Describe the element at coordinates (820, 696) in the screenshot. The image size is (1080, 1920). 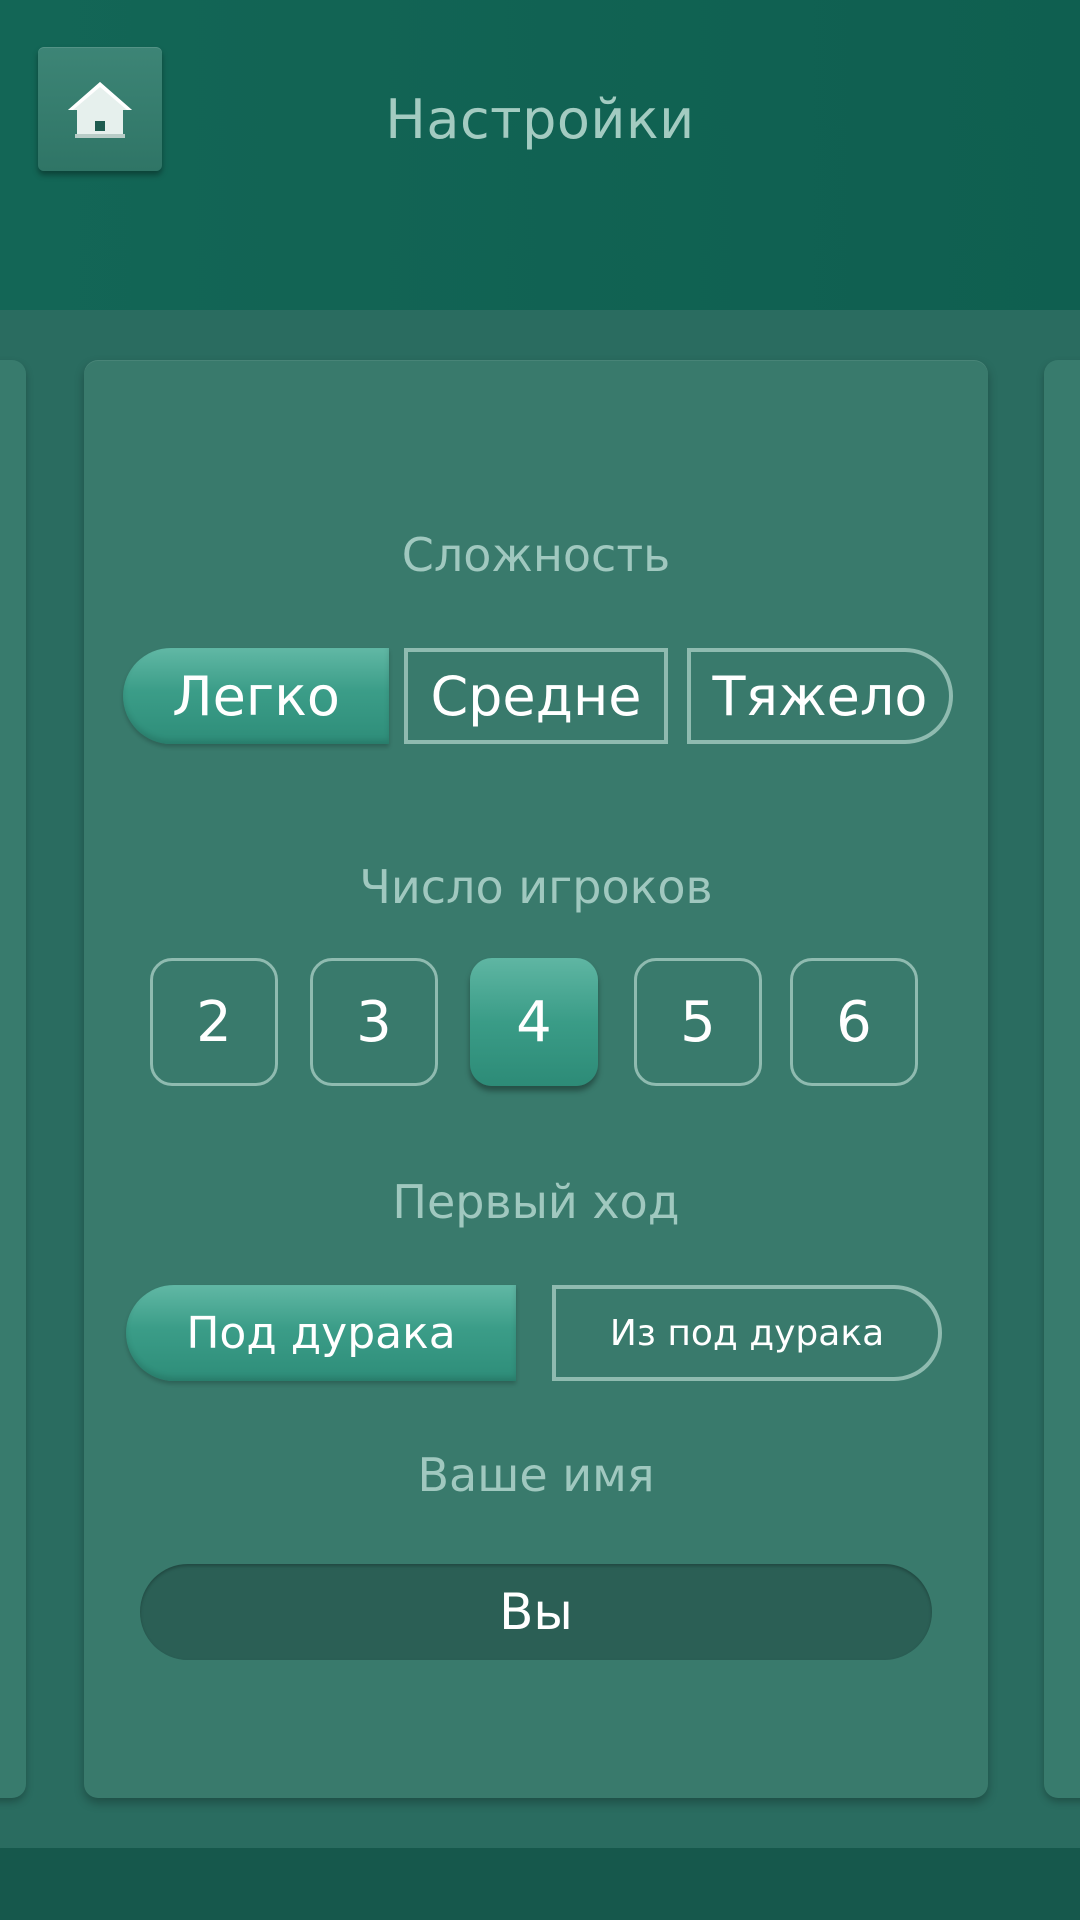
I see `difficulty-hard-button: Тяжело` at that location.